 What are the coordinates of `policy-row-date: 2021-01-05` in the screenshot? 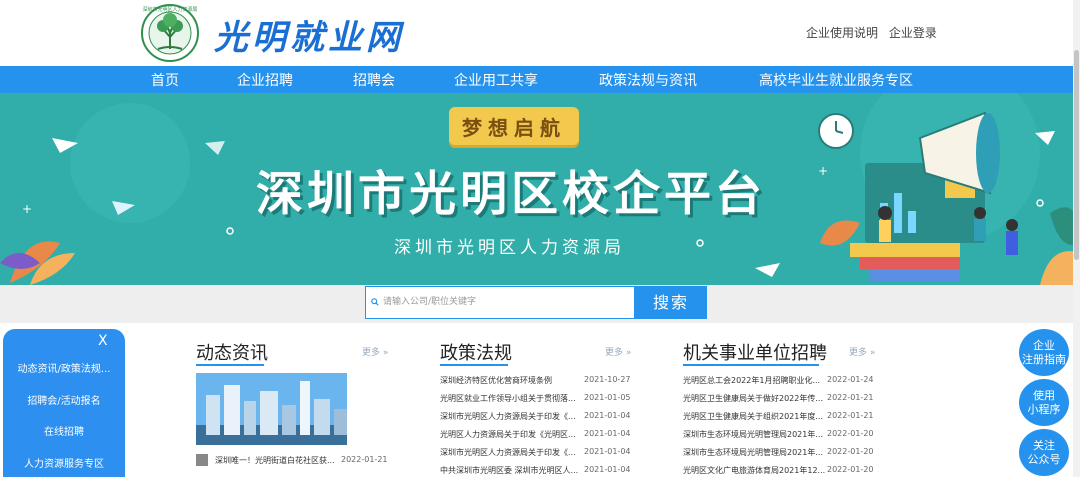 It's located at (607, 397).